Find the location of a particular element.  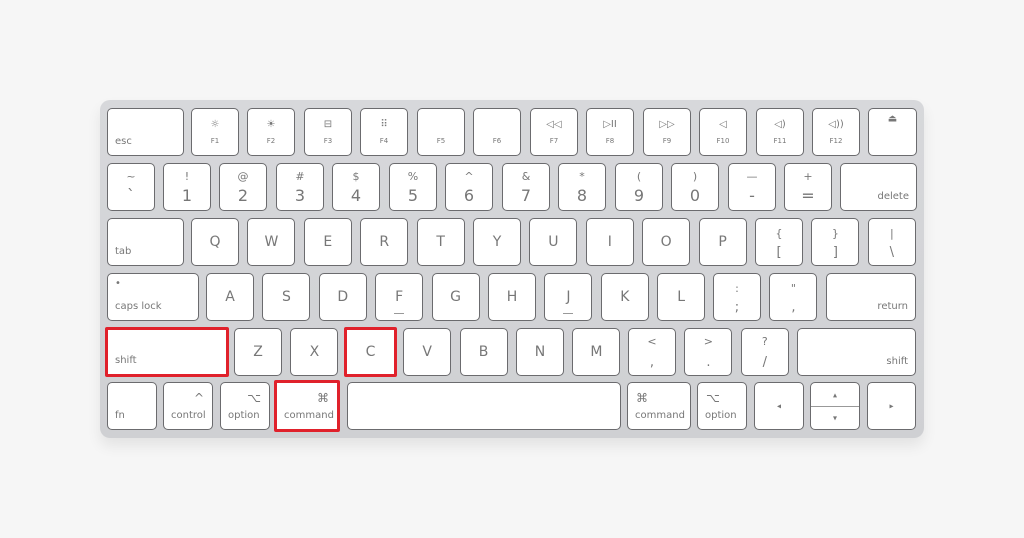

key-z: Z is located at coordinates (258, 352).